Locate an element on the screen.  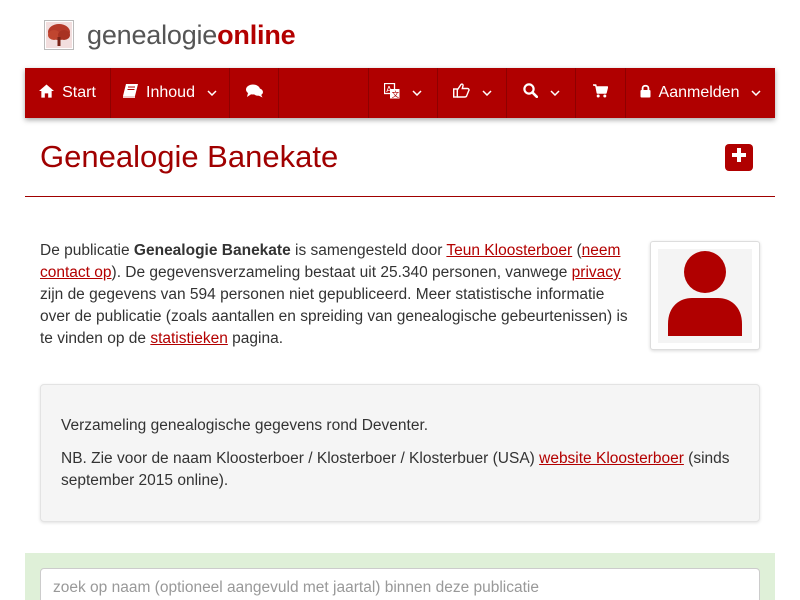
intro-text: pagina. is located at coordinates (255, 338).